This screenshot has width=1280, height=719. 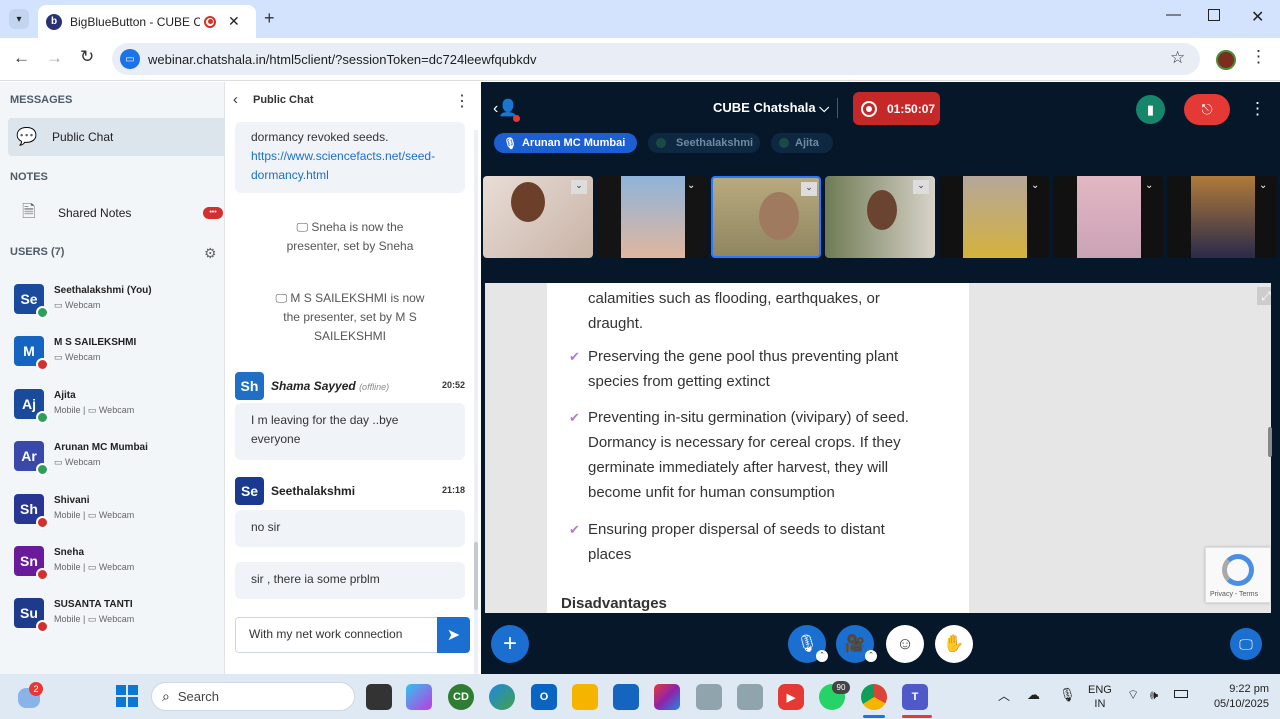 I want to click on restore-presentation-button: 🖵, so click(x=1246, y=644).